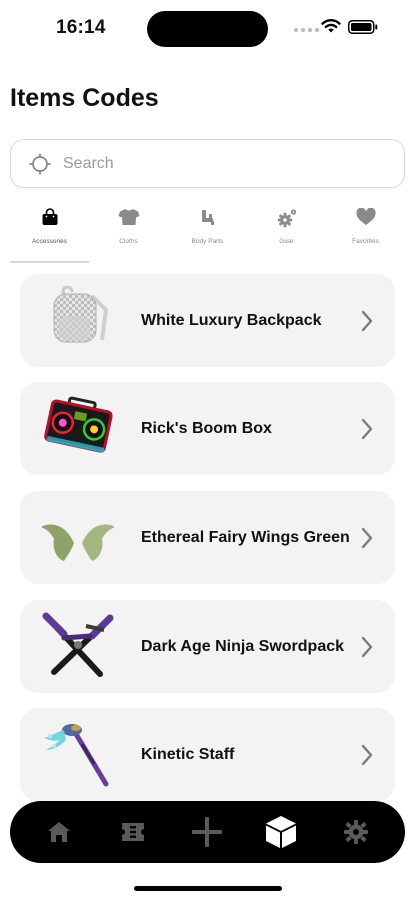  What do you see at coordinates (49, 216) in the screenshot?
I see `bag-icon` at bounding box center [49, 216].